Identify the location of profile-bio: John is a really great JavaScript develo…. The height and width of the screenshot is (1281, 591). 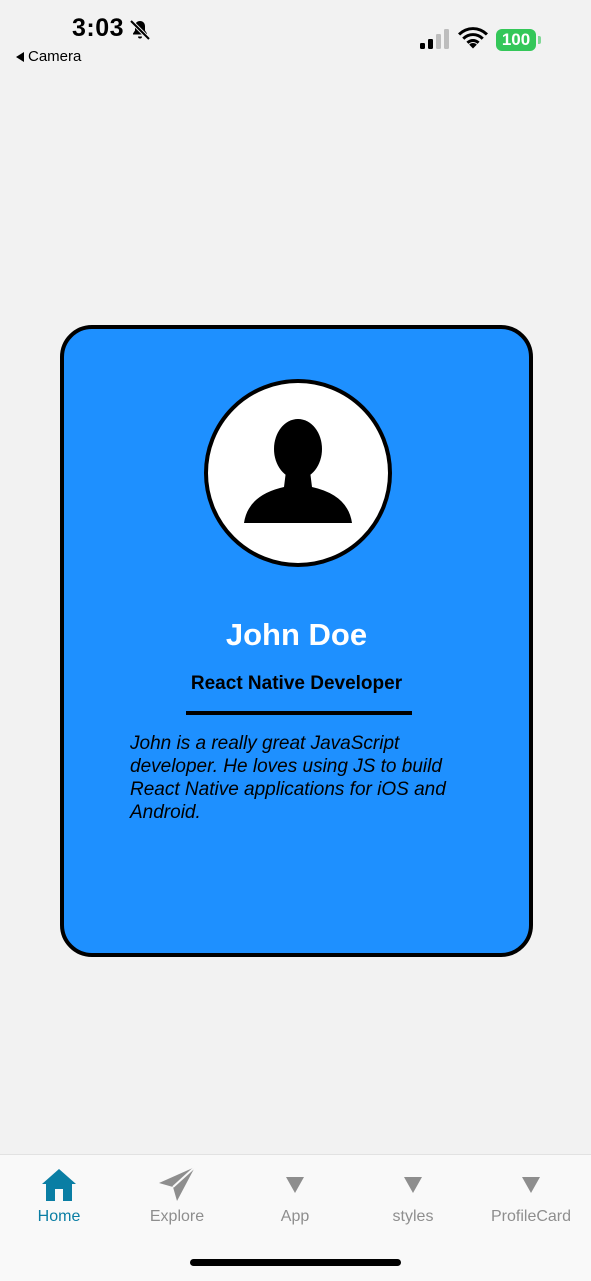
(288, 778).